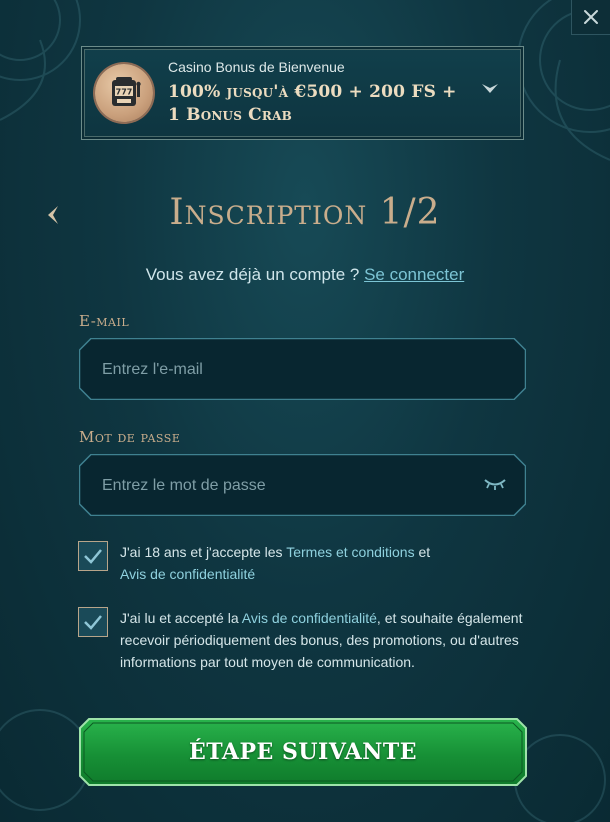 This screenshot has height=822, width=610. I want to click on terms-checkbox, so click(93, 556).